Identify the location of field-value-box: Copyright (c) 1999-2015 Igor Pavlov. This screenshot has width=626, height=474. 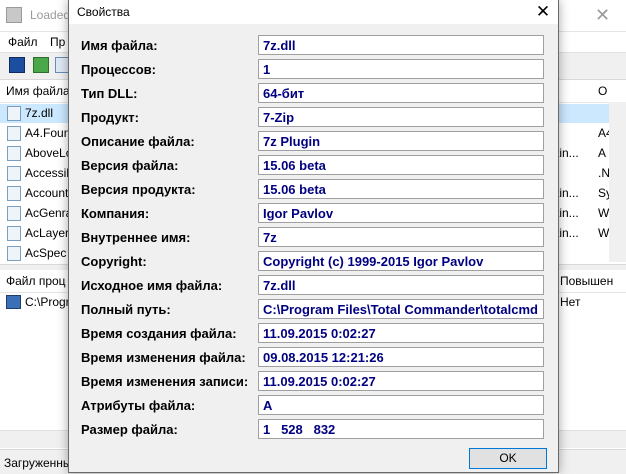
(401, 261).